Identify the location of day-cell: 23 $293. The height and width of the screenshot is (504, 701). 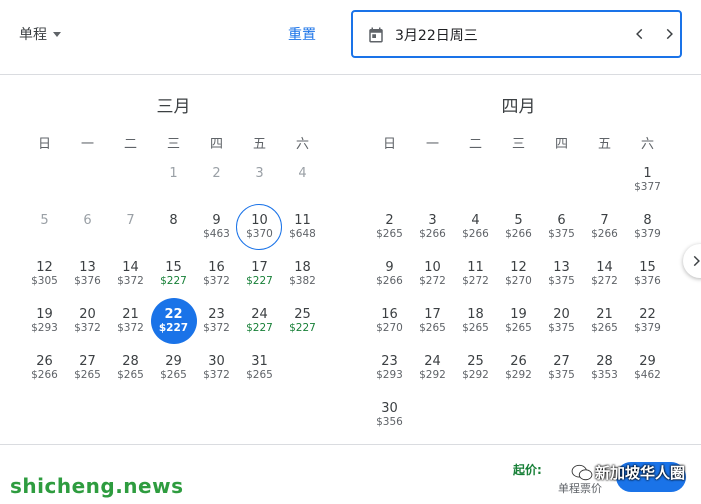
(389, 368).